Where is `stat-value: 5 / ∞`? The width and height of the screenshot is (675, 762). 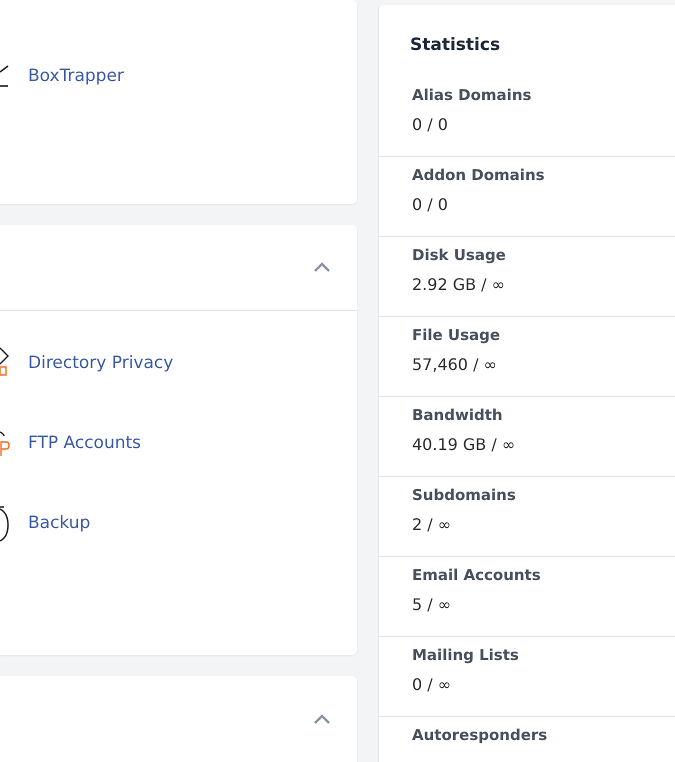
stat-value: 5 / ∞ is located at coordinates (432, 604).